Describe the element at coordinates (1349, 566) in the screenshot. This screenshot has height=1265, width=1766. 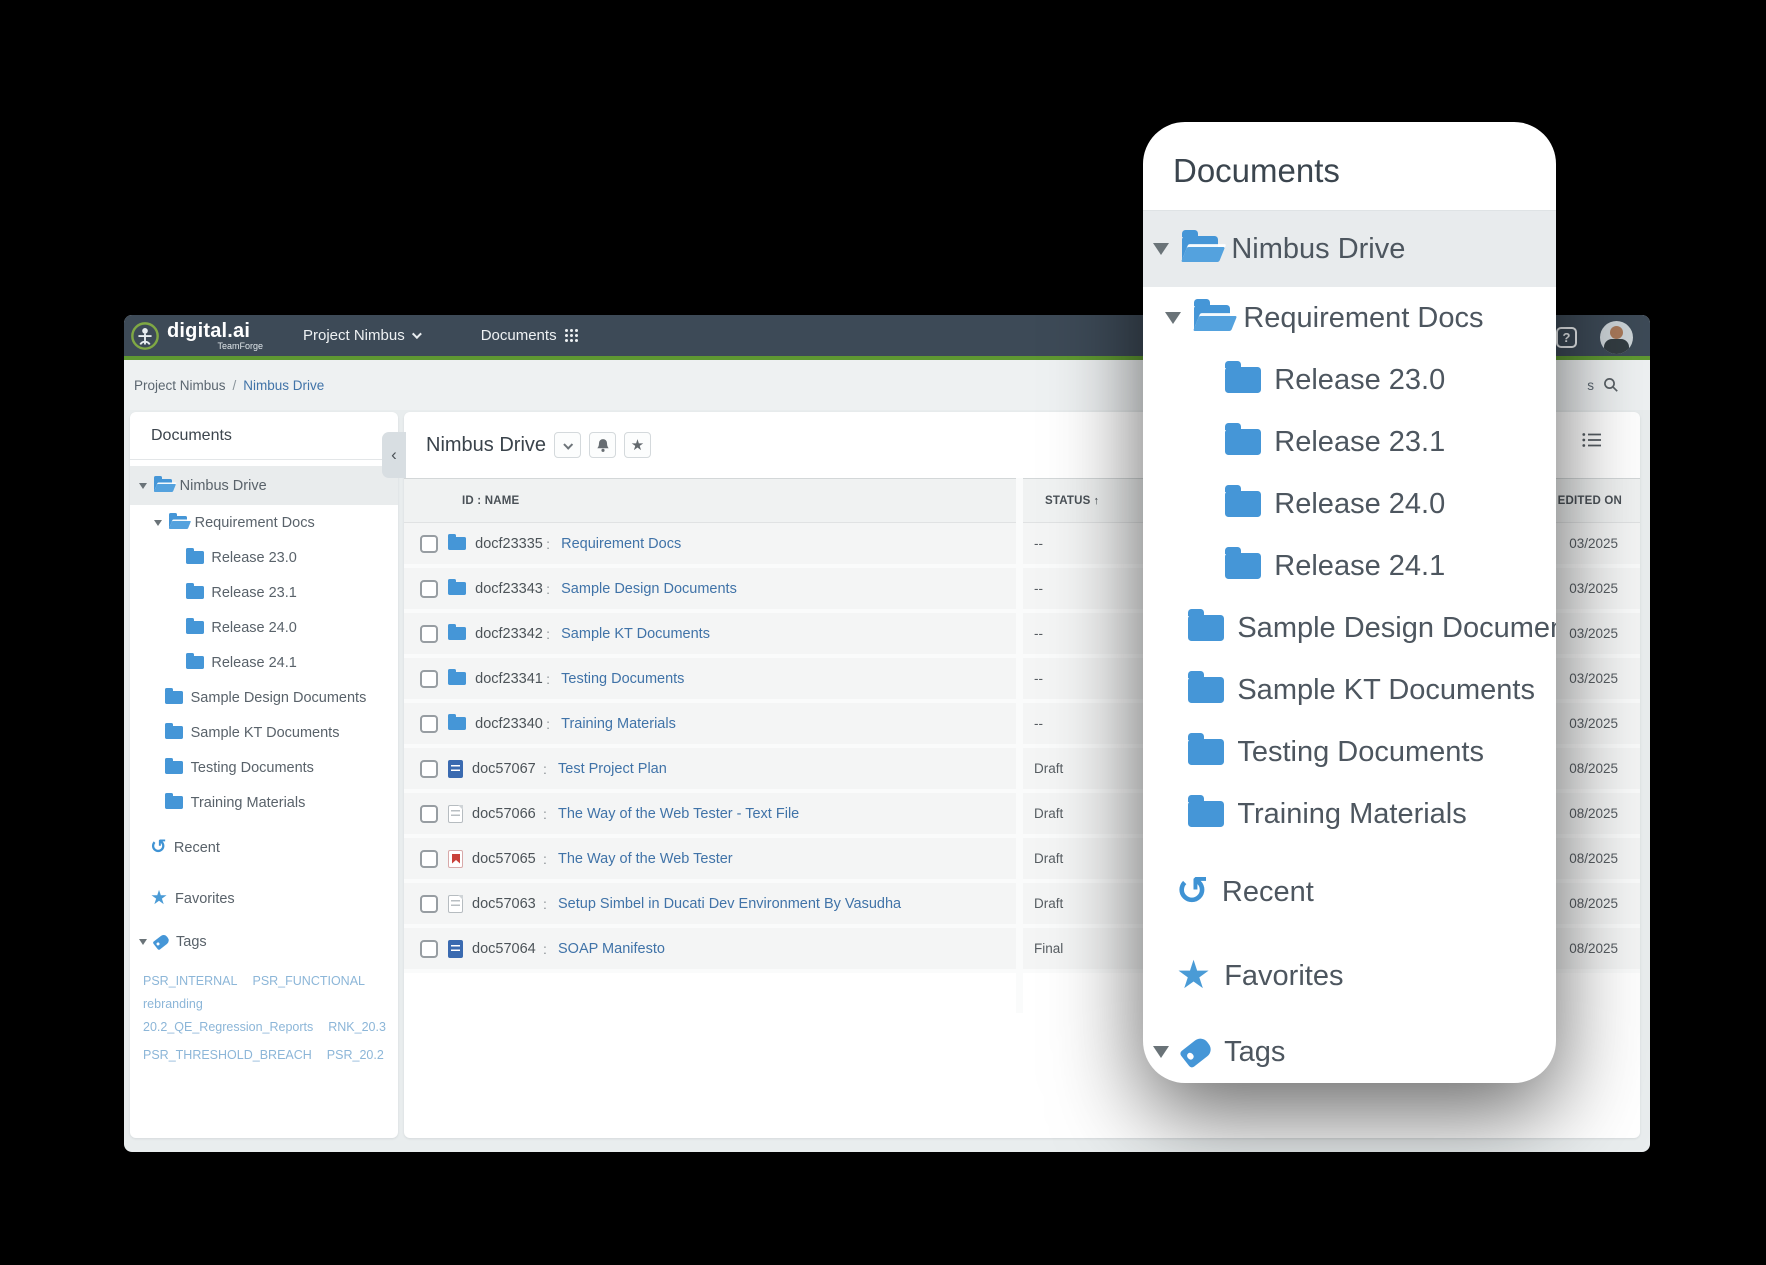
I see `overlay-tree-item-release-24-1: Release 24.1` at that location.